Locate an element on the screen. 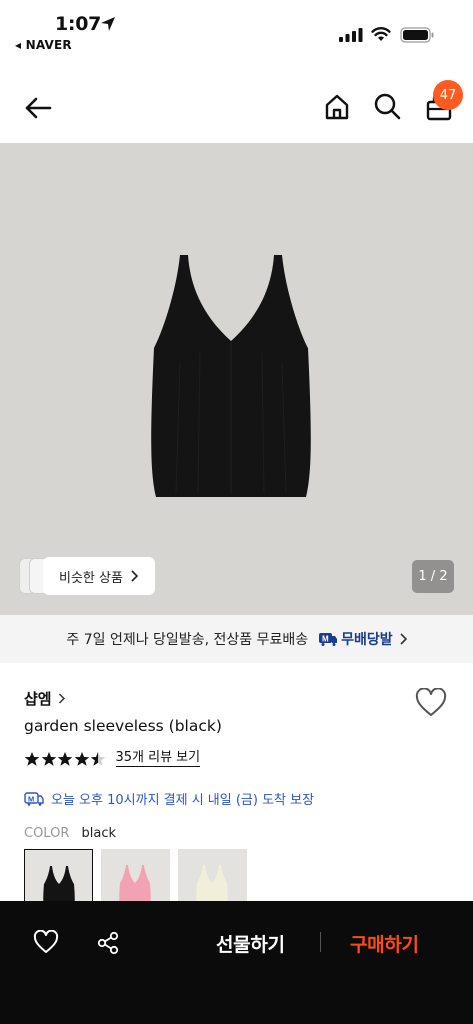 The height and width of the screenshot is (1024, 473). similar-products-pill: 비슷한 상품 is located at coordinates (99, 576).